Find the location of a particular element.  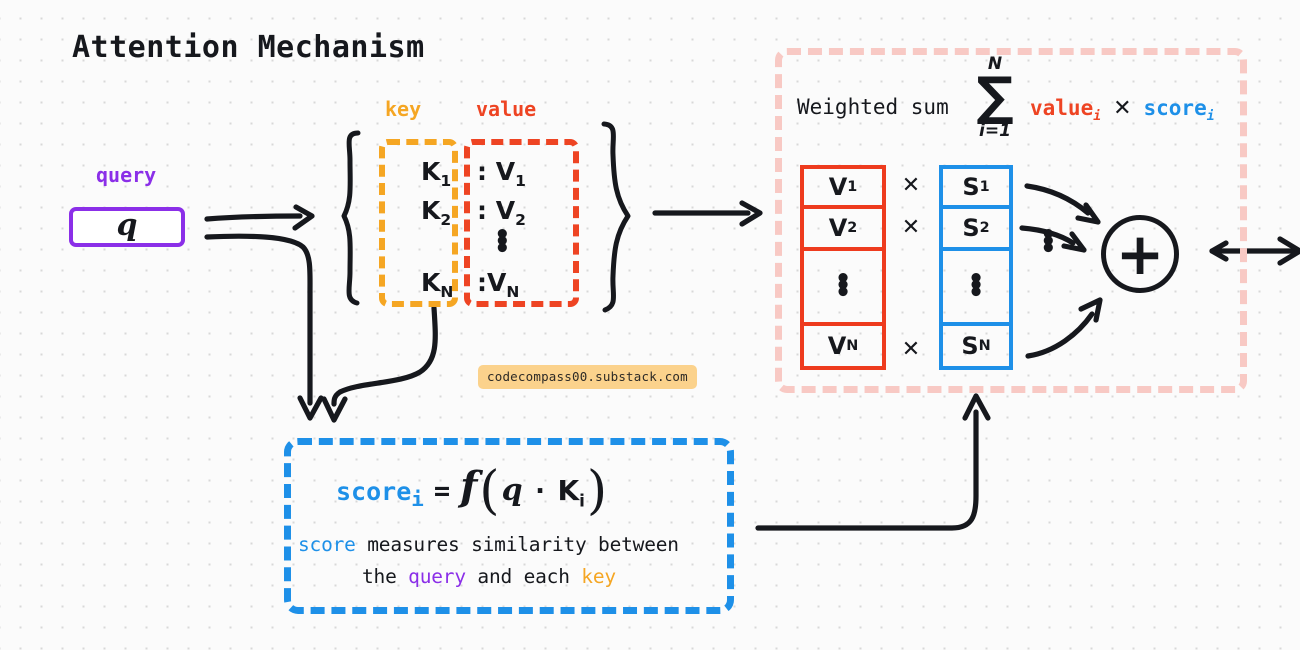

caption-line1-rest: measures similarity between is located at coordinates (517, 544).